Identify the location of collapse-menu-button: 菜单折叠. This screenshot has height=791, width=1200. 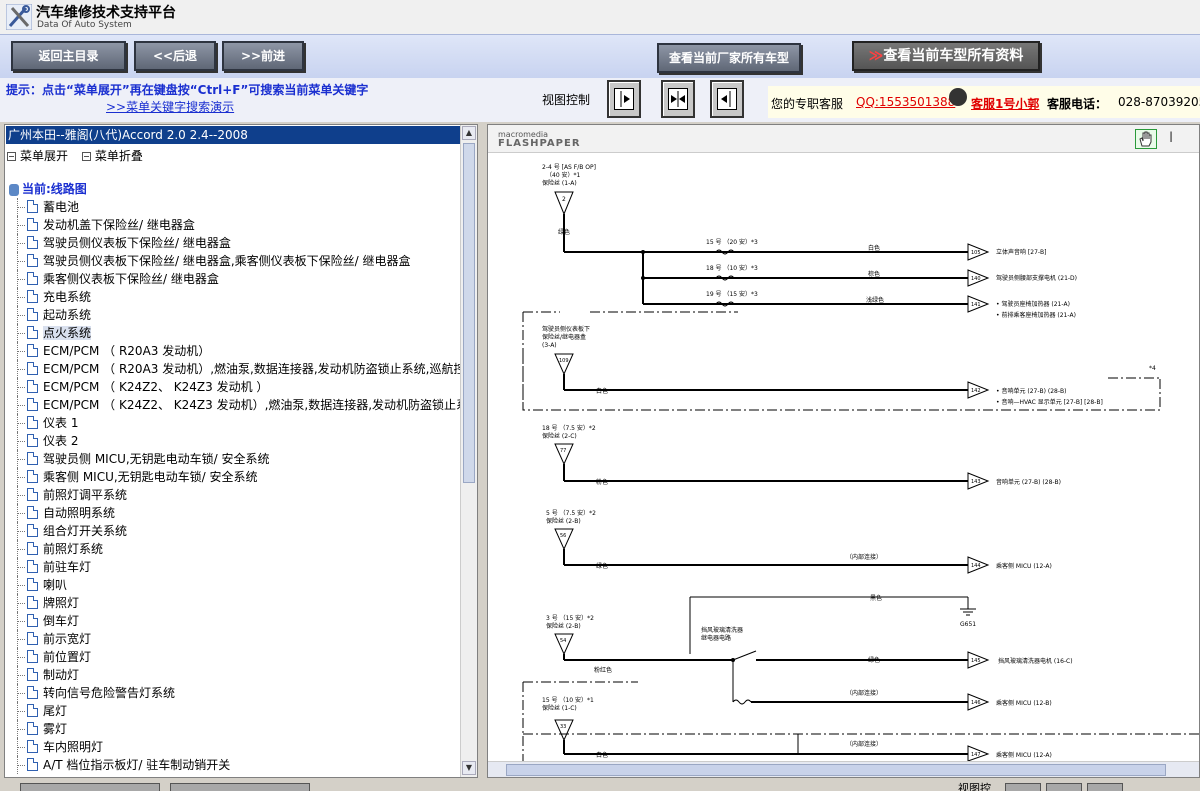
(112, 156).